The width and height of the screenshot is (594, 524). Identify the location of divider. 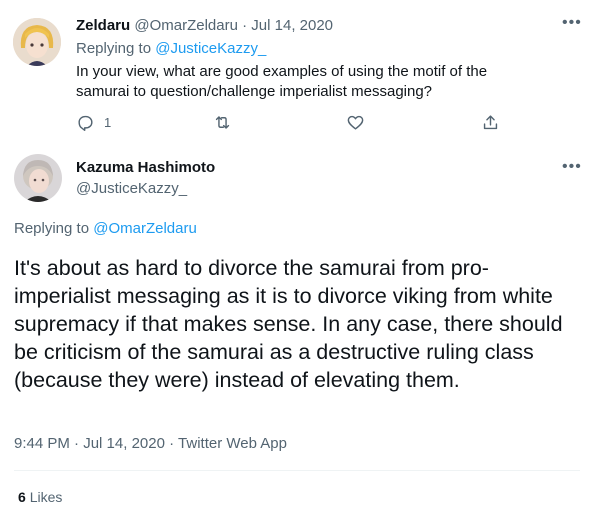
(297, 470).